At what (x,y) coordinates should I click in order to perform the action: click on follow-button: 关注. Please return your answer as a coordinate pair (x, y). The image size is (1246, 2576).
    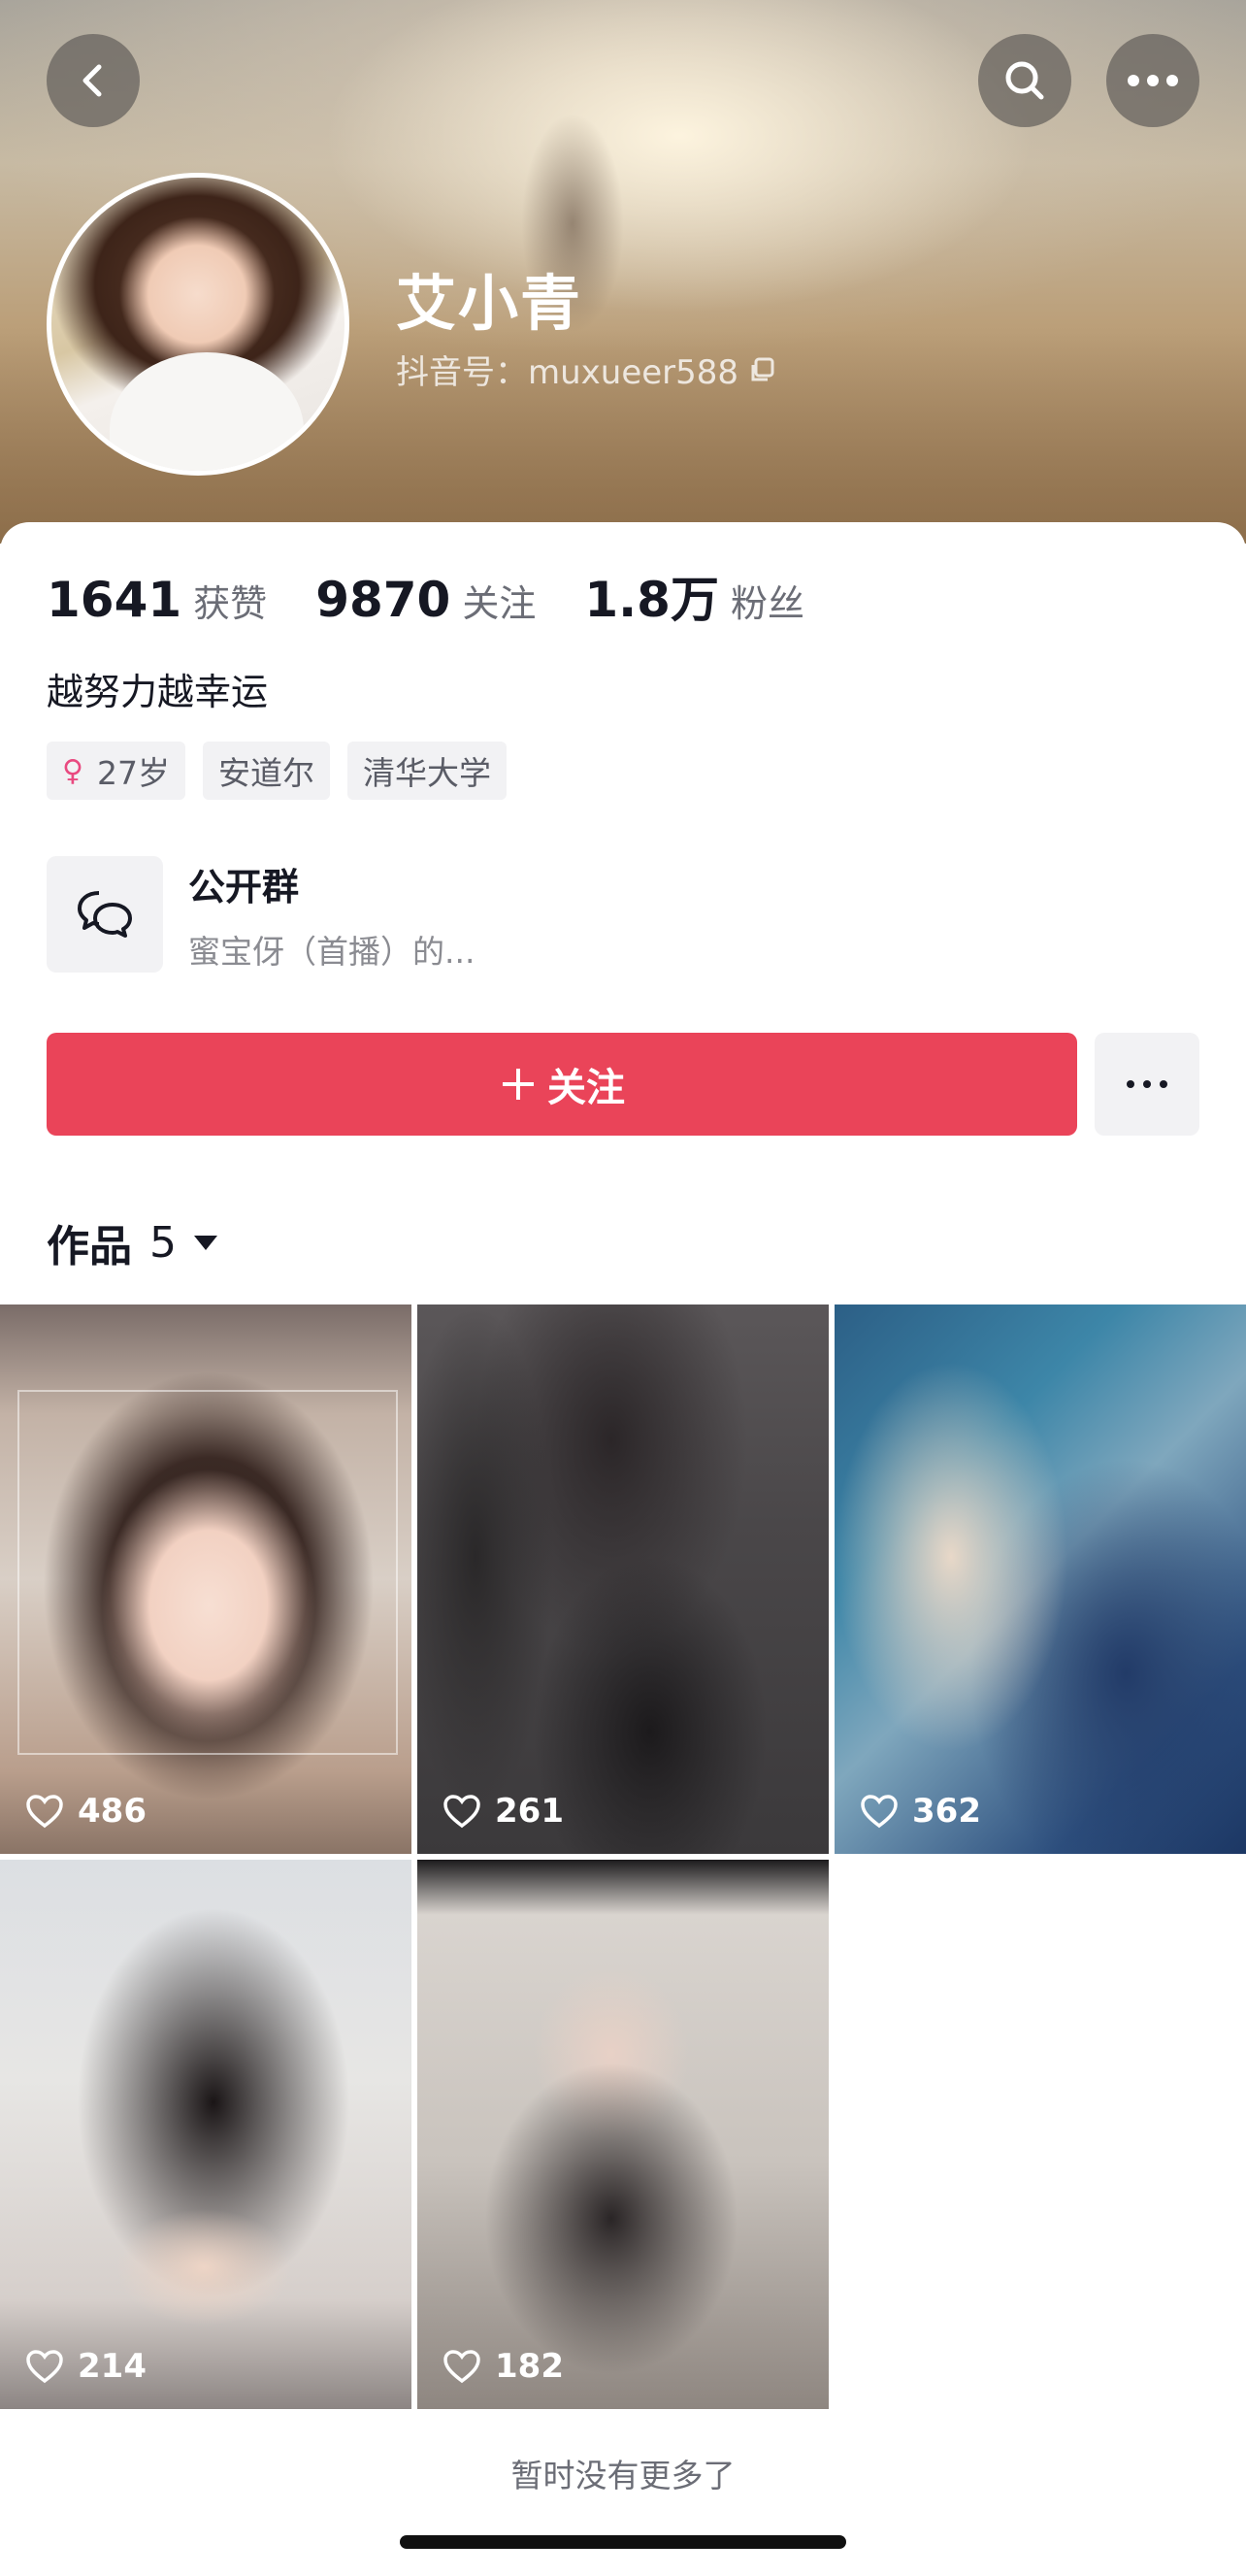
    Looking at the image, I should click on (562, 1084).